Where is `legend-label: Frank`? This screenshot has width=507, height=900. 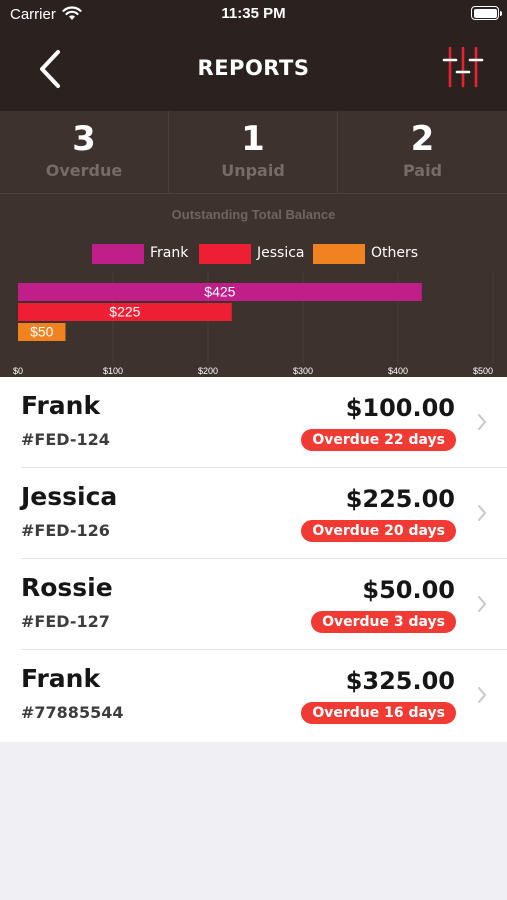 legend-label: Frank is located at coordinates (169, 253).